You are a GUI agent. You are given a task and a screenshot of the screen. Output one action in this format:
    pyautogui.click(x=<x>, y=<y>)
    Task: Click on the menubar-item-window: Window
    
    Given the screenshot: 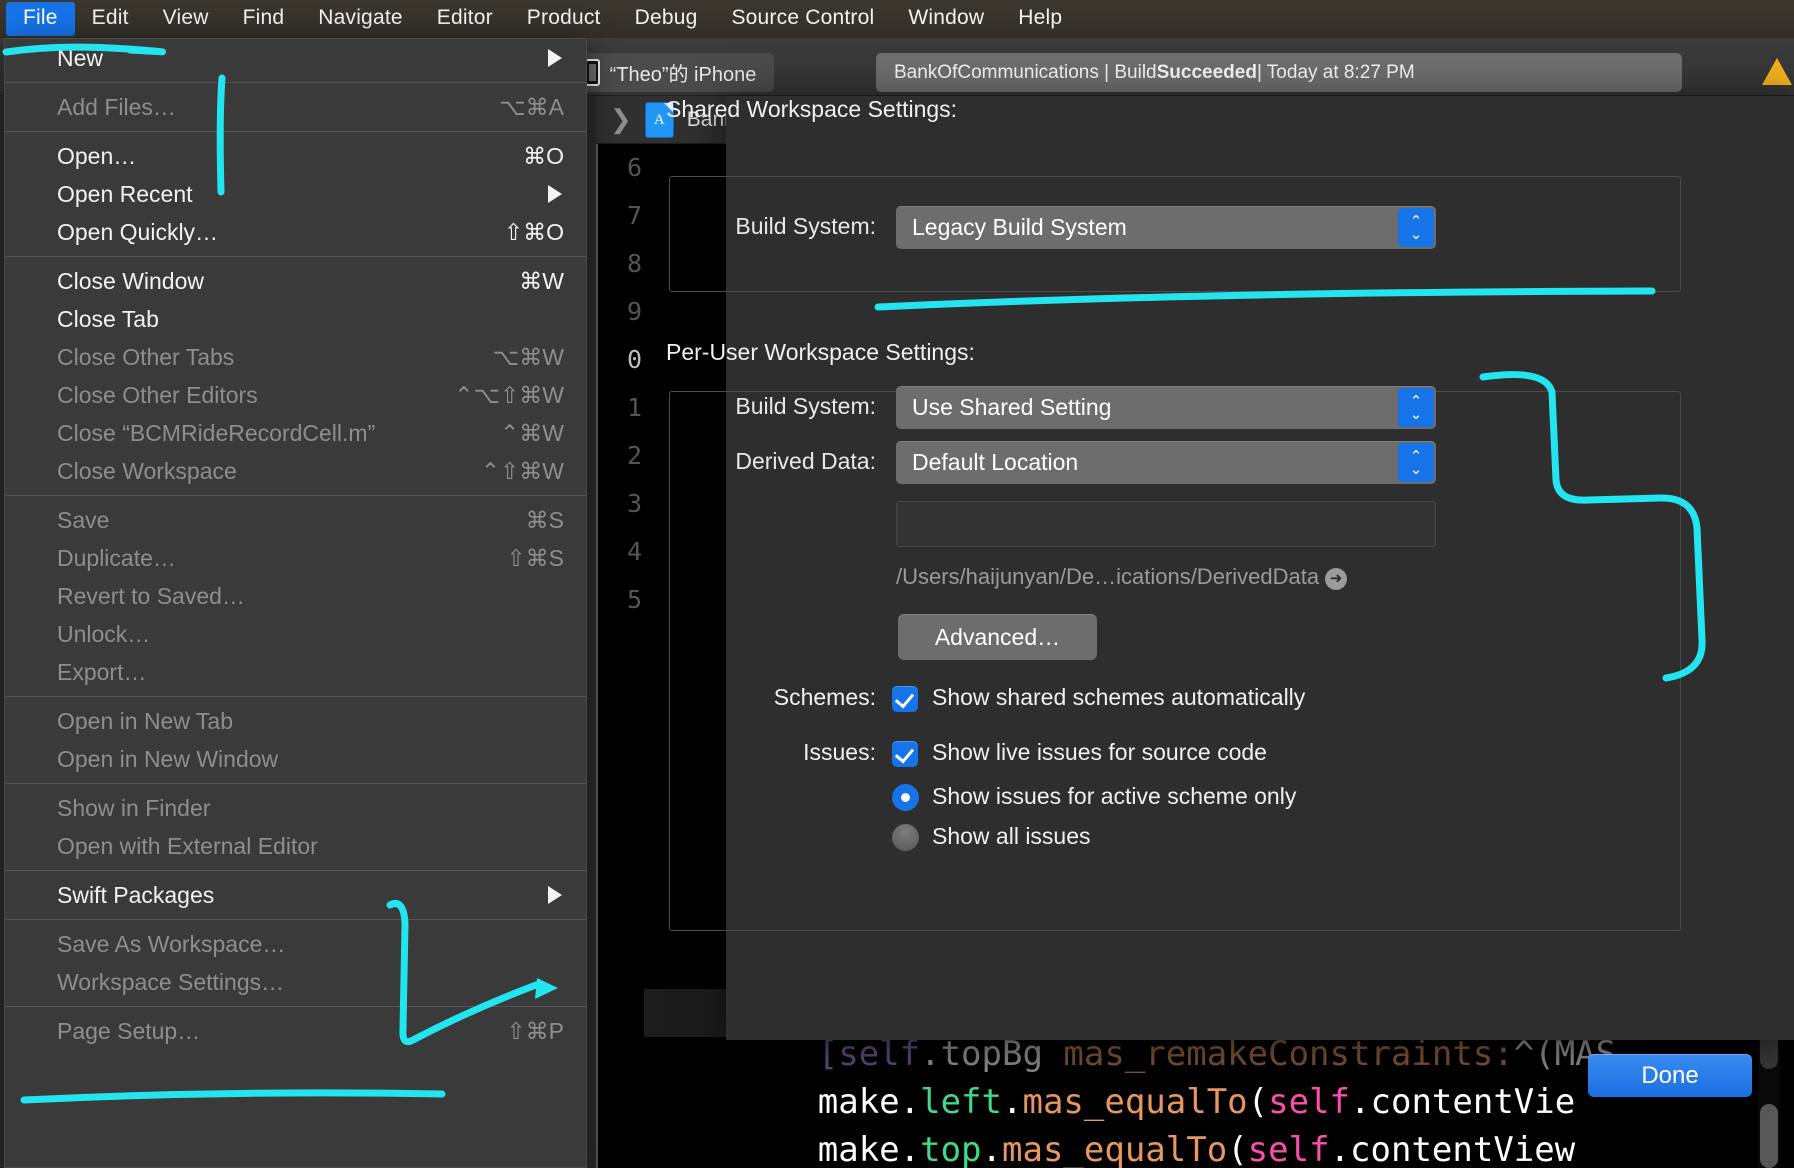 What is the action you would take?
    pyautogui.click(x=946, y=19)
    